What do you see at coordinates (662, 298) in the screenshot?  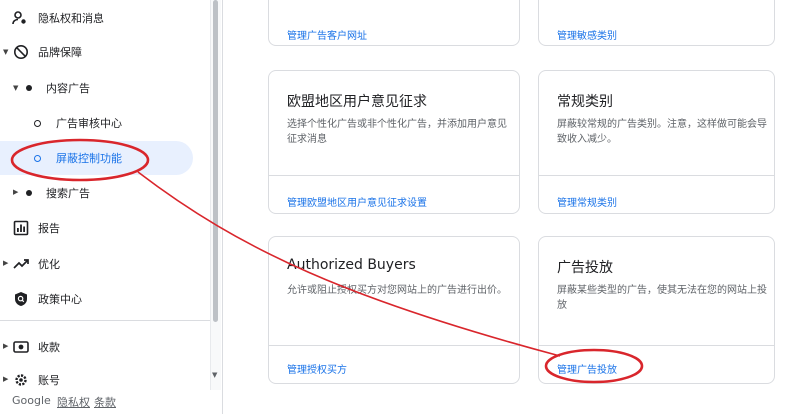 I see `card-description: 屏蔽某些类型的广告，使其无法在您的网站上投放` at bounding box center [662, 298].